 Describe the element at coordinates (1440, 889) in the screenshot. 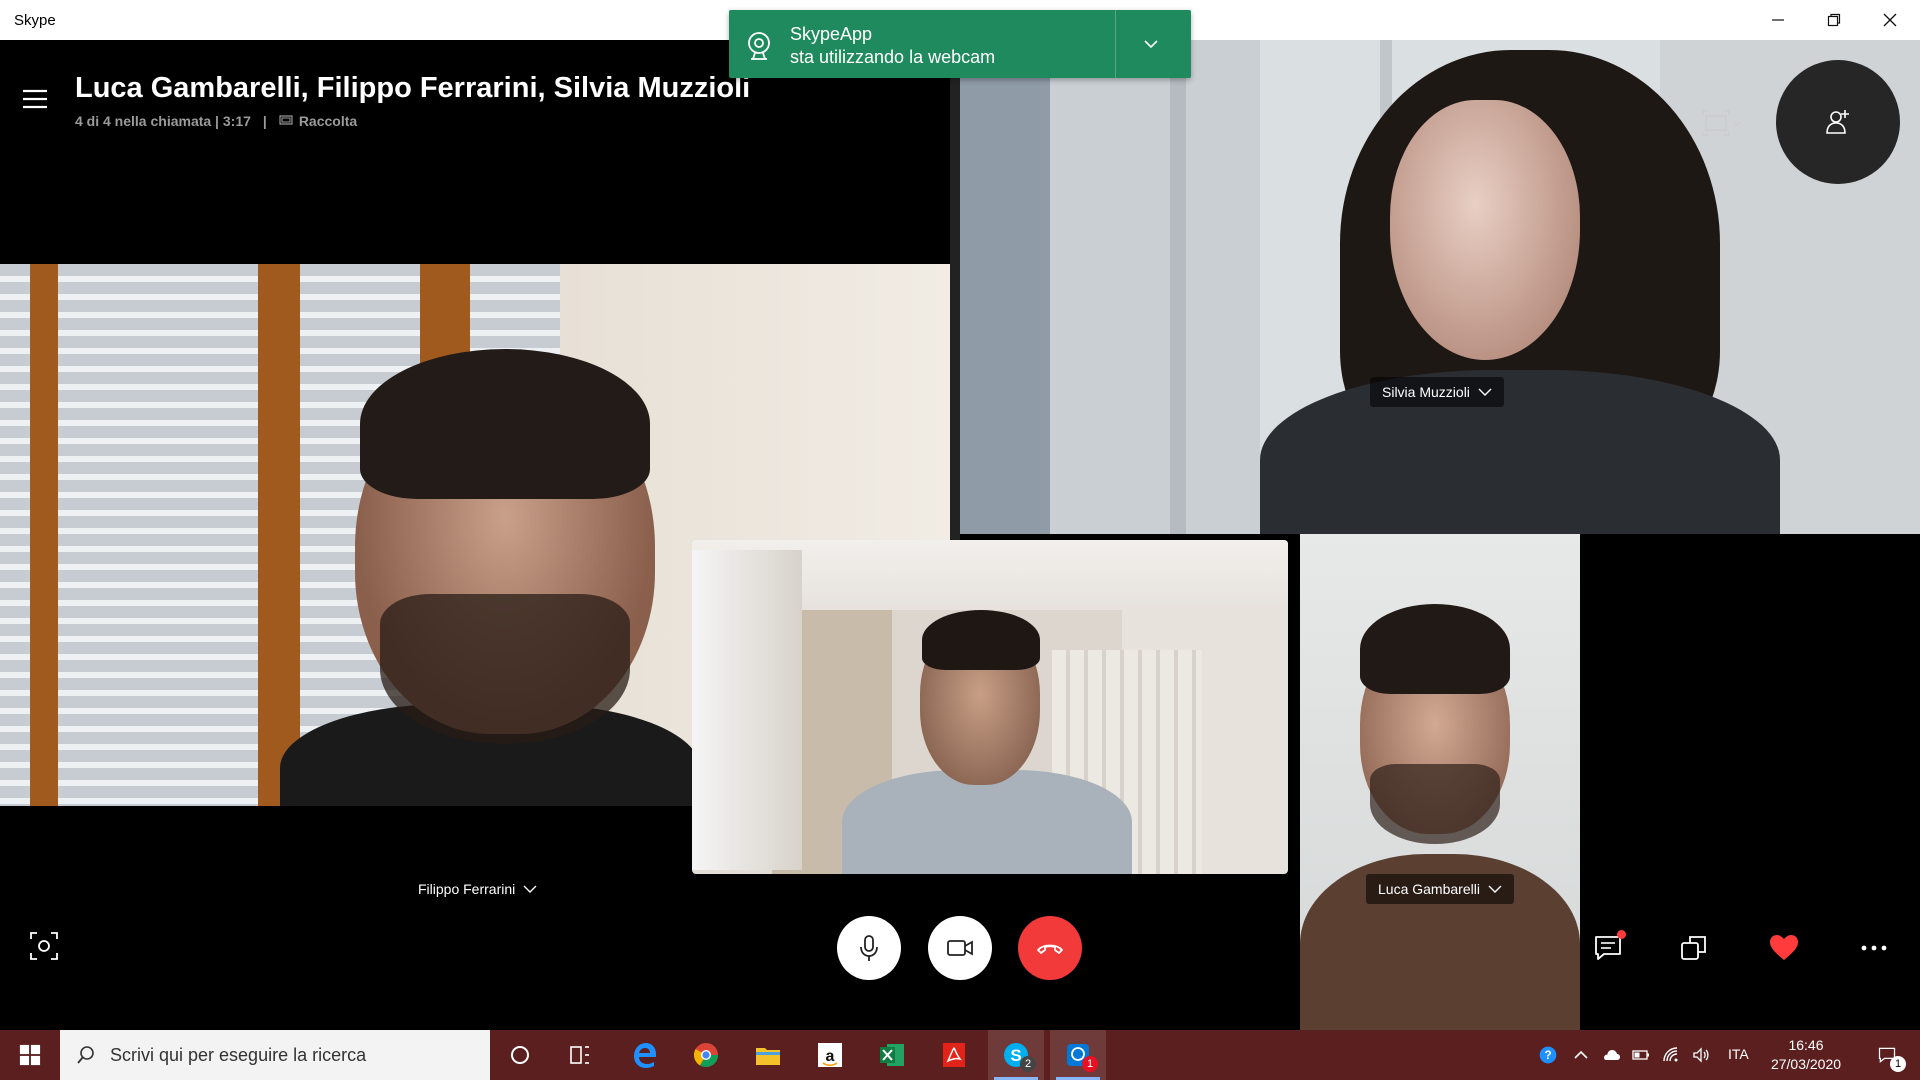

I see `participant-label-luca: Luca Gambarelli` at that location.